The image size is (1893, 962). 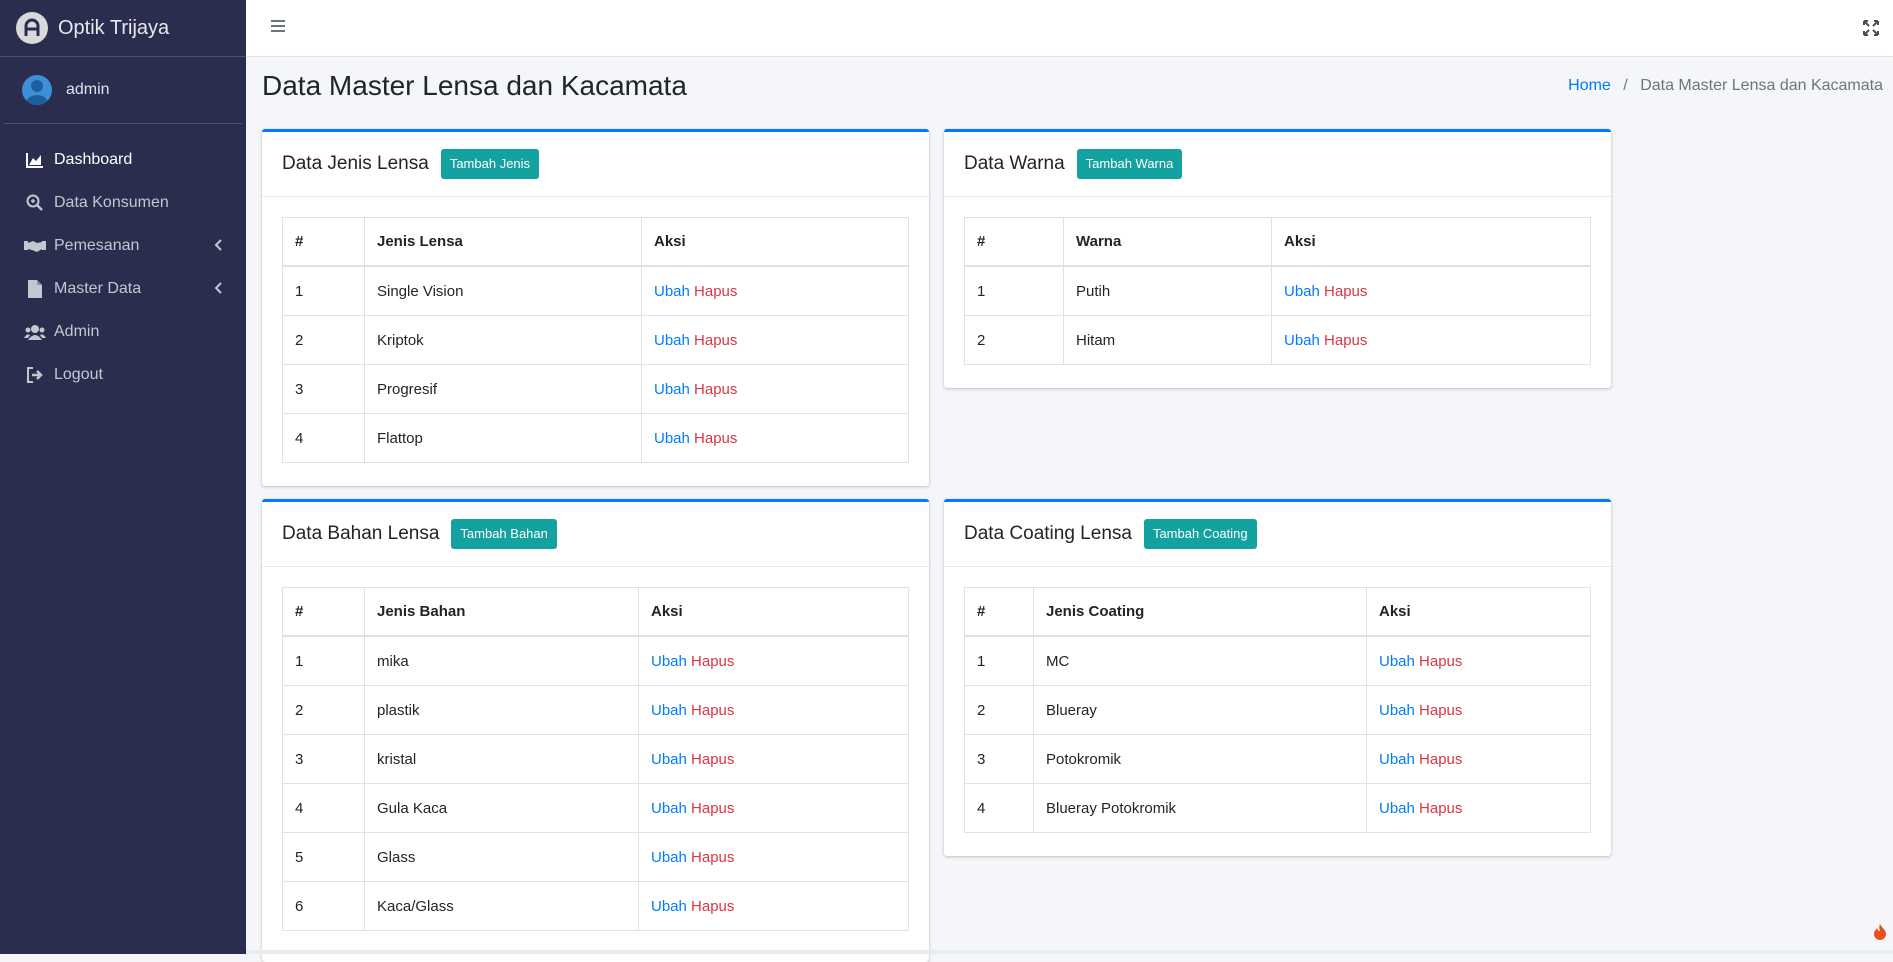 What do you see at coordinates (504, 534) in the screenshot?
I see `add-bahan-button: Tambah Bahan` at bounding box center [504, 534].